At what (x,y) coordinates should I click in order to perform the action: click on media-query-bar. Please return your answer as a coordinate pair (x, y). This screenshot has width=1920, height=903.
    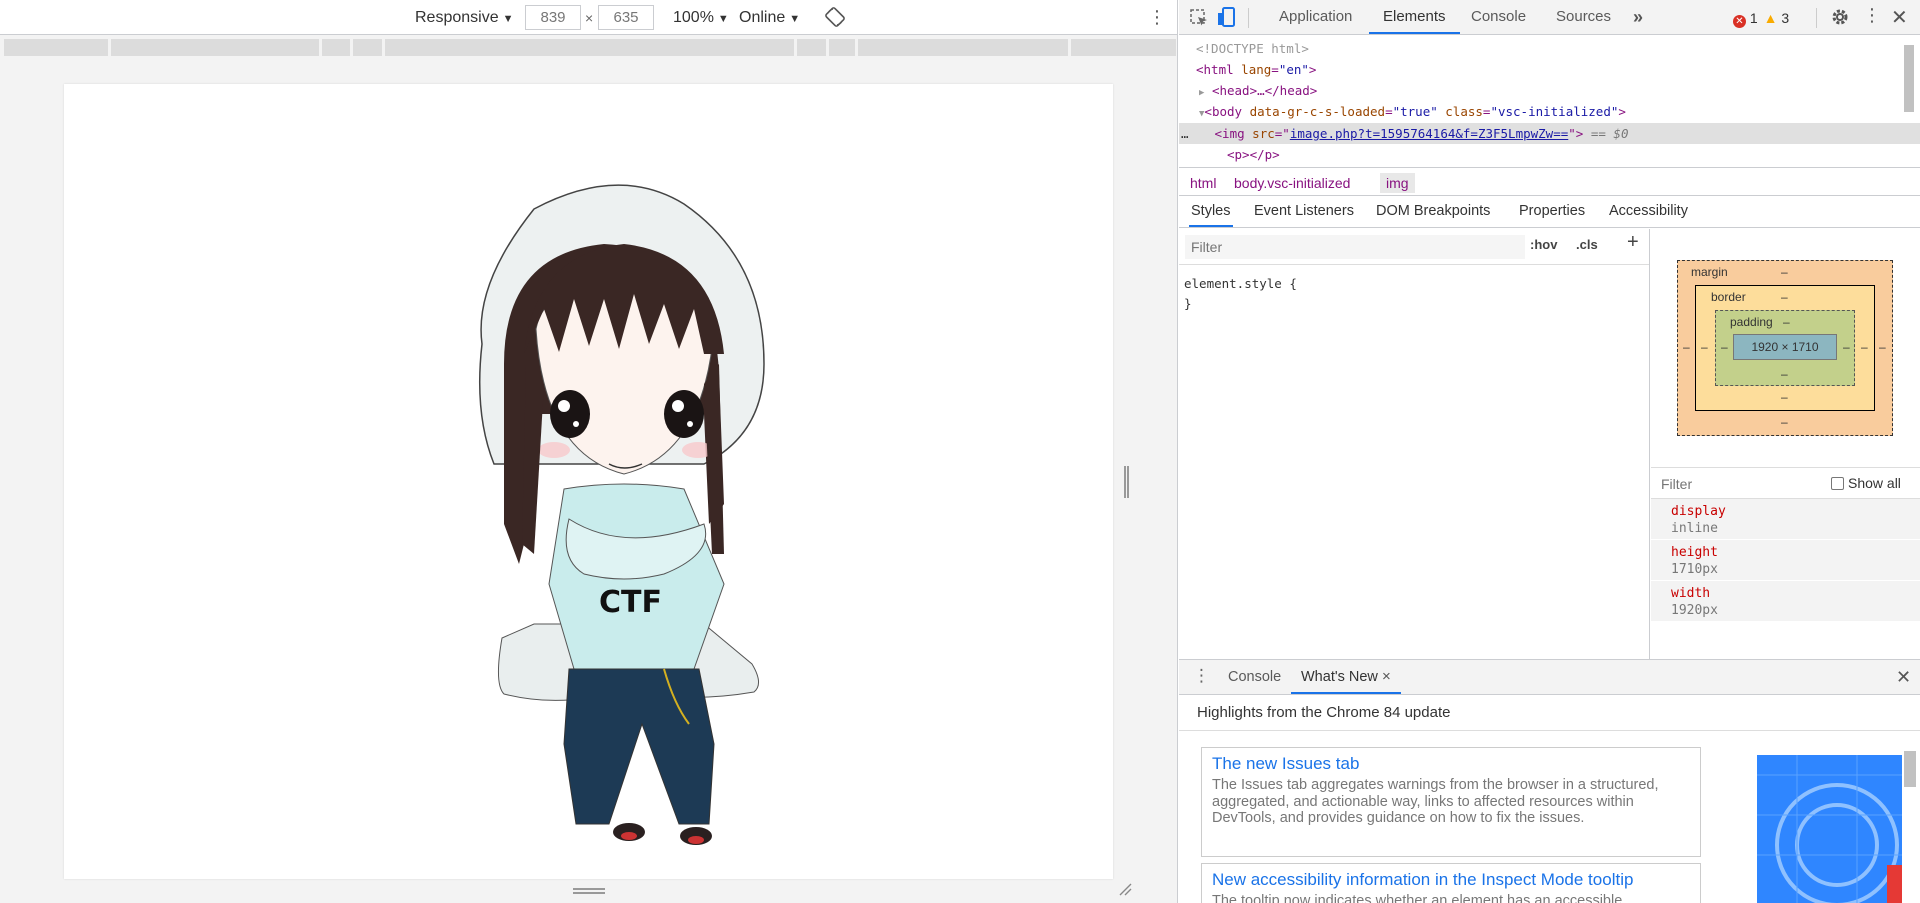
    Looking at the image, I should click on (590, 47).